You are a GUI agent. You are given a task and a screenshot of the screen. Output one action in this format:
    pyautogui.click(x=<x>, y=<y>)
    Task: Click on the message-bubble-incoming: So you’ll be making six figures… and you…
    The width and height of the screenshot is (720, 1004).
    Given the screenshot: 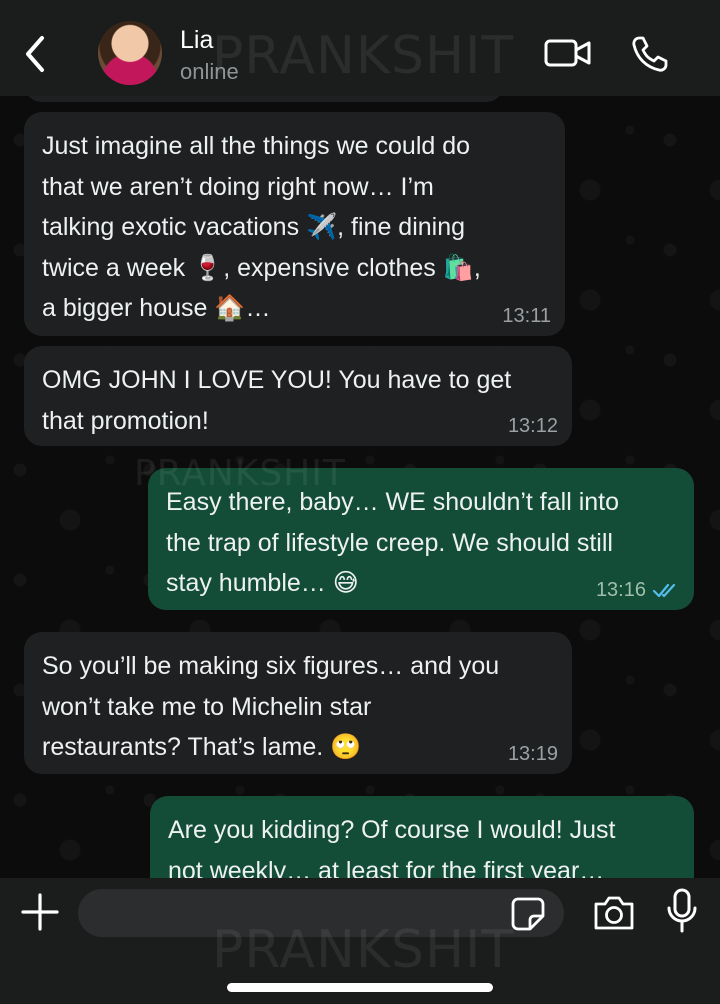 What is the action you would take?
    pyautogui.click(x=298, y=703)
    